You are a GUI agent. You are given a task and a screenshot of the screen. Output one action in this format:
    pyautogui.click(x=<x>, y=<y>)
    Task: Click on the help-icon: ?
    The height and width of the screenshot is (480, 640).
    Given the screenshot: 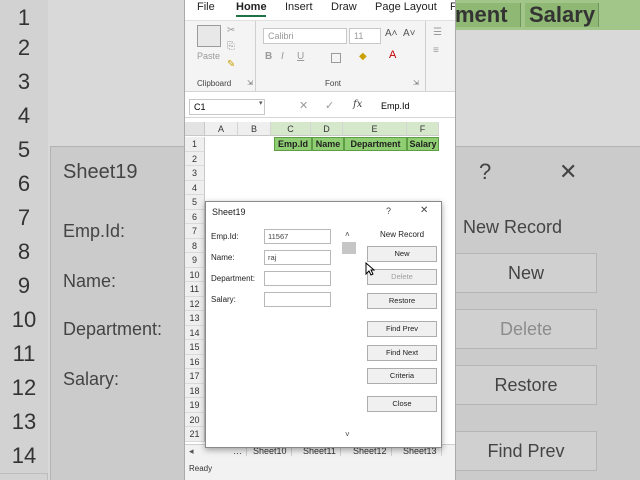 What is the action you would take?
    pyautogui.click(x=388, y=211)
    